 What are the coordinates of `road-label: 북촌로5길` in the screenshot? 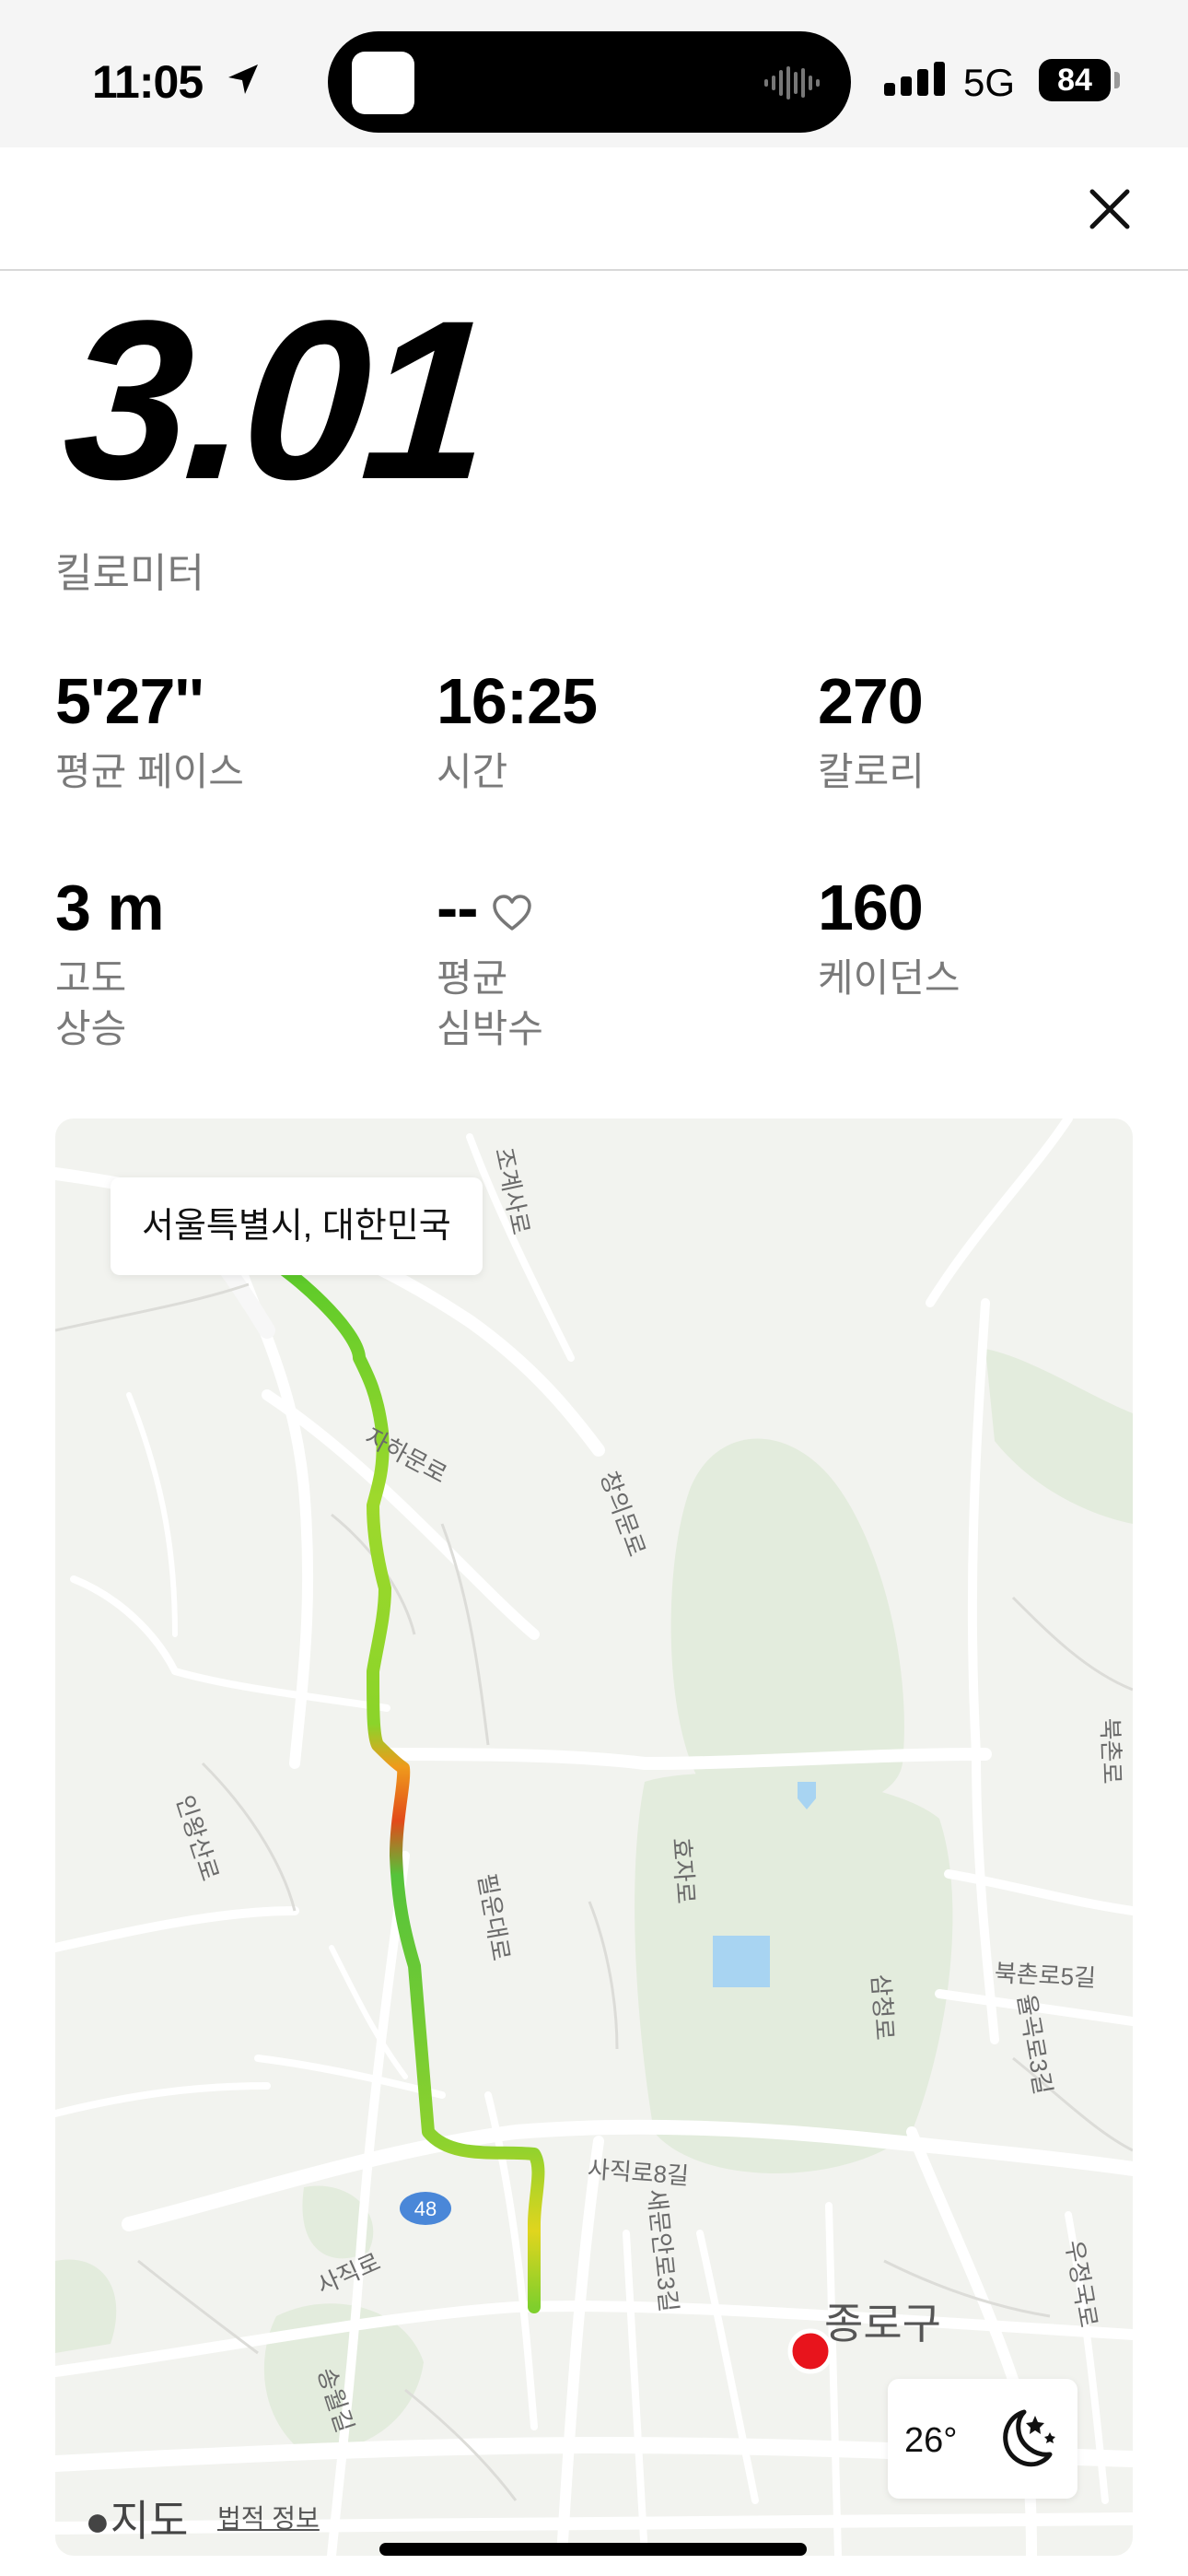 It's located at (1045, 1975).